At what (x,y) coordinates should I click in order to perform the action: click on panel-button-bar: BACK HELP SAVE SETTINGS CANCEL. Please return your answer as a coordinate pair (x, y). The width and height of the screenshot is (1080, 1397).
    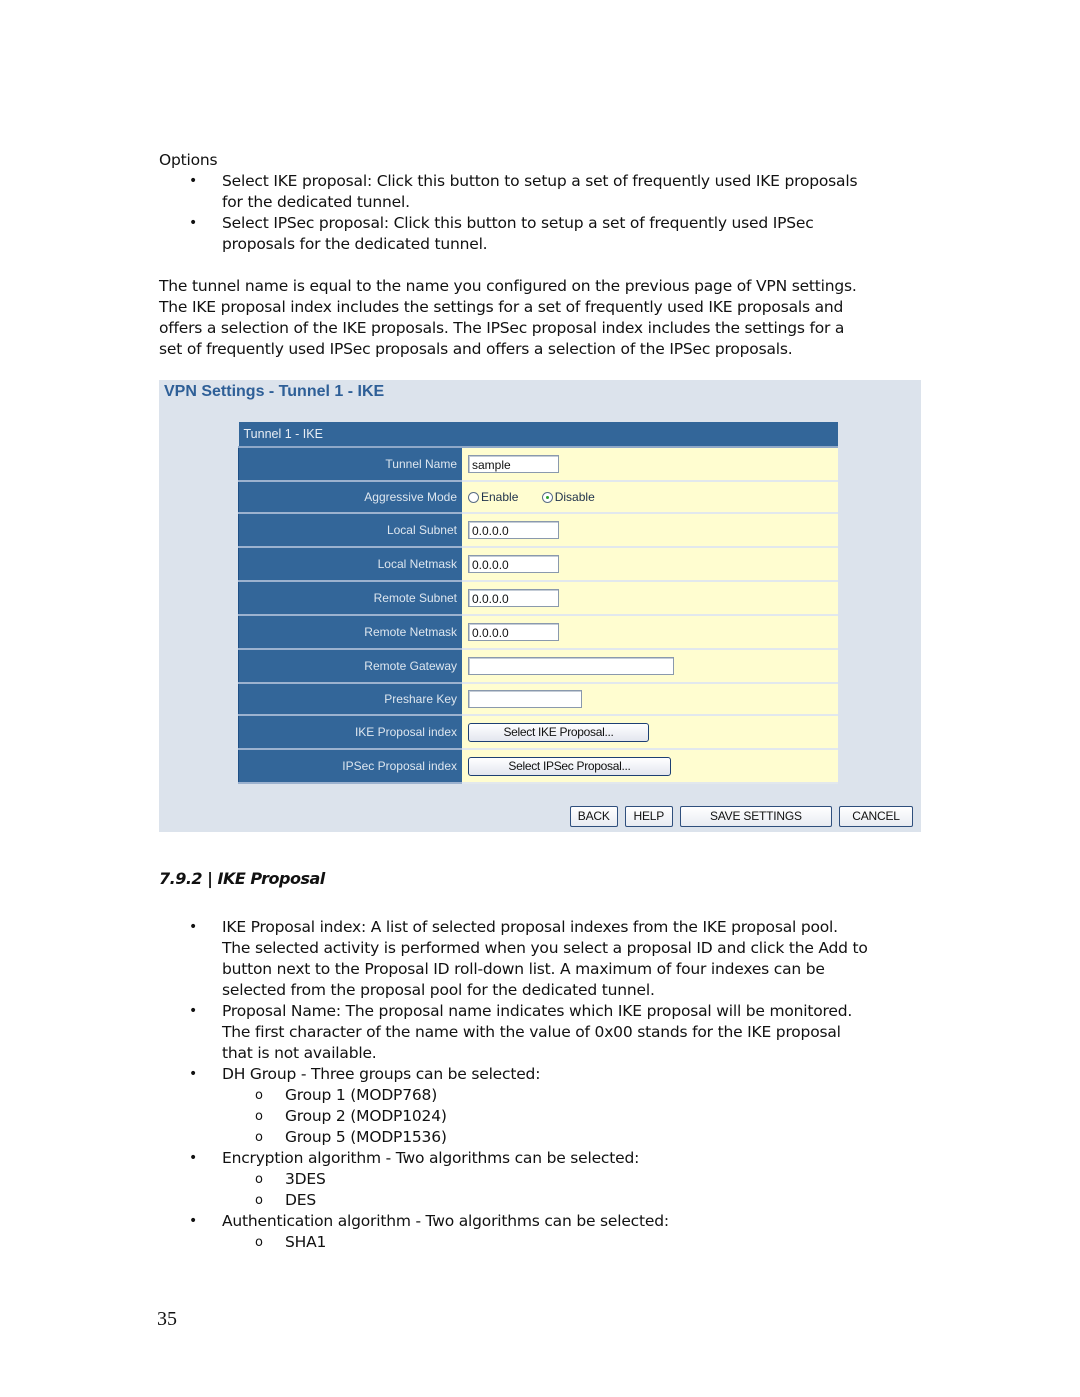
    Looking at the image, I should click on (740, 816).